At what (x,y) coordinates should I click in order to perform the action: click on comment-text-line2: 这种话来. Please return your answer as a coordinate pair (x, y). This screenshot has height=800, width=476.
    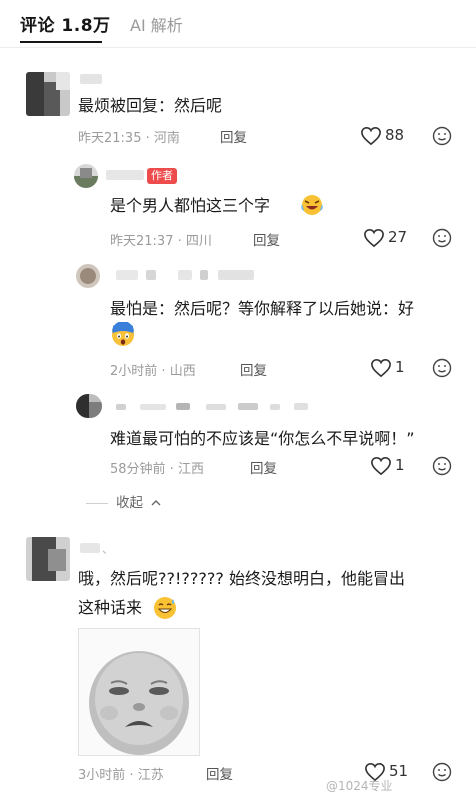
    Looking at the image, I should click on (110, 607).